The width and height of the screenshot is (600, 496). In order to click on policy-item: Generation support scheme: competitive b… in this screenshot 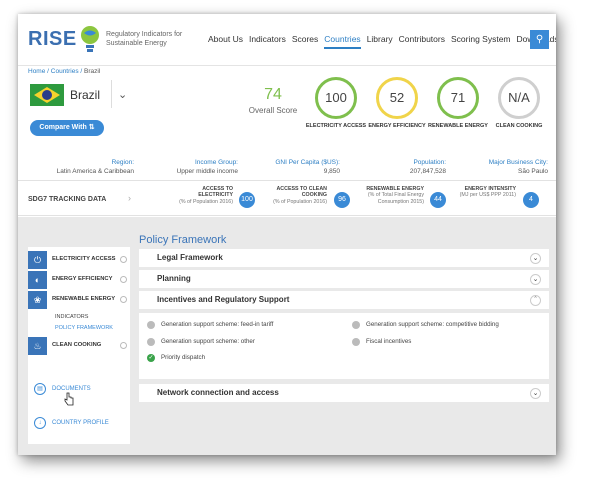, I will do `click(432, 324)`.